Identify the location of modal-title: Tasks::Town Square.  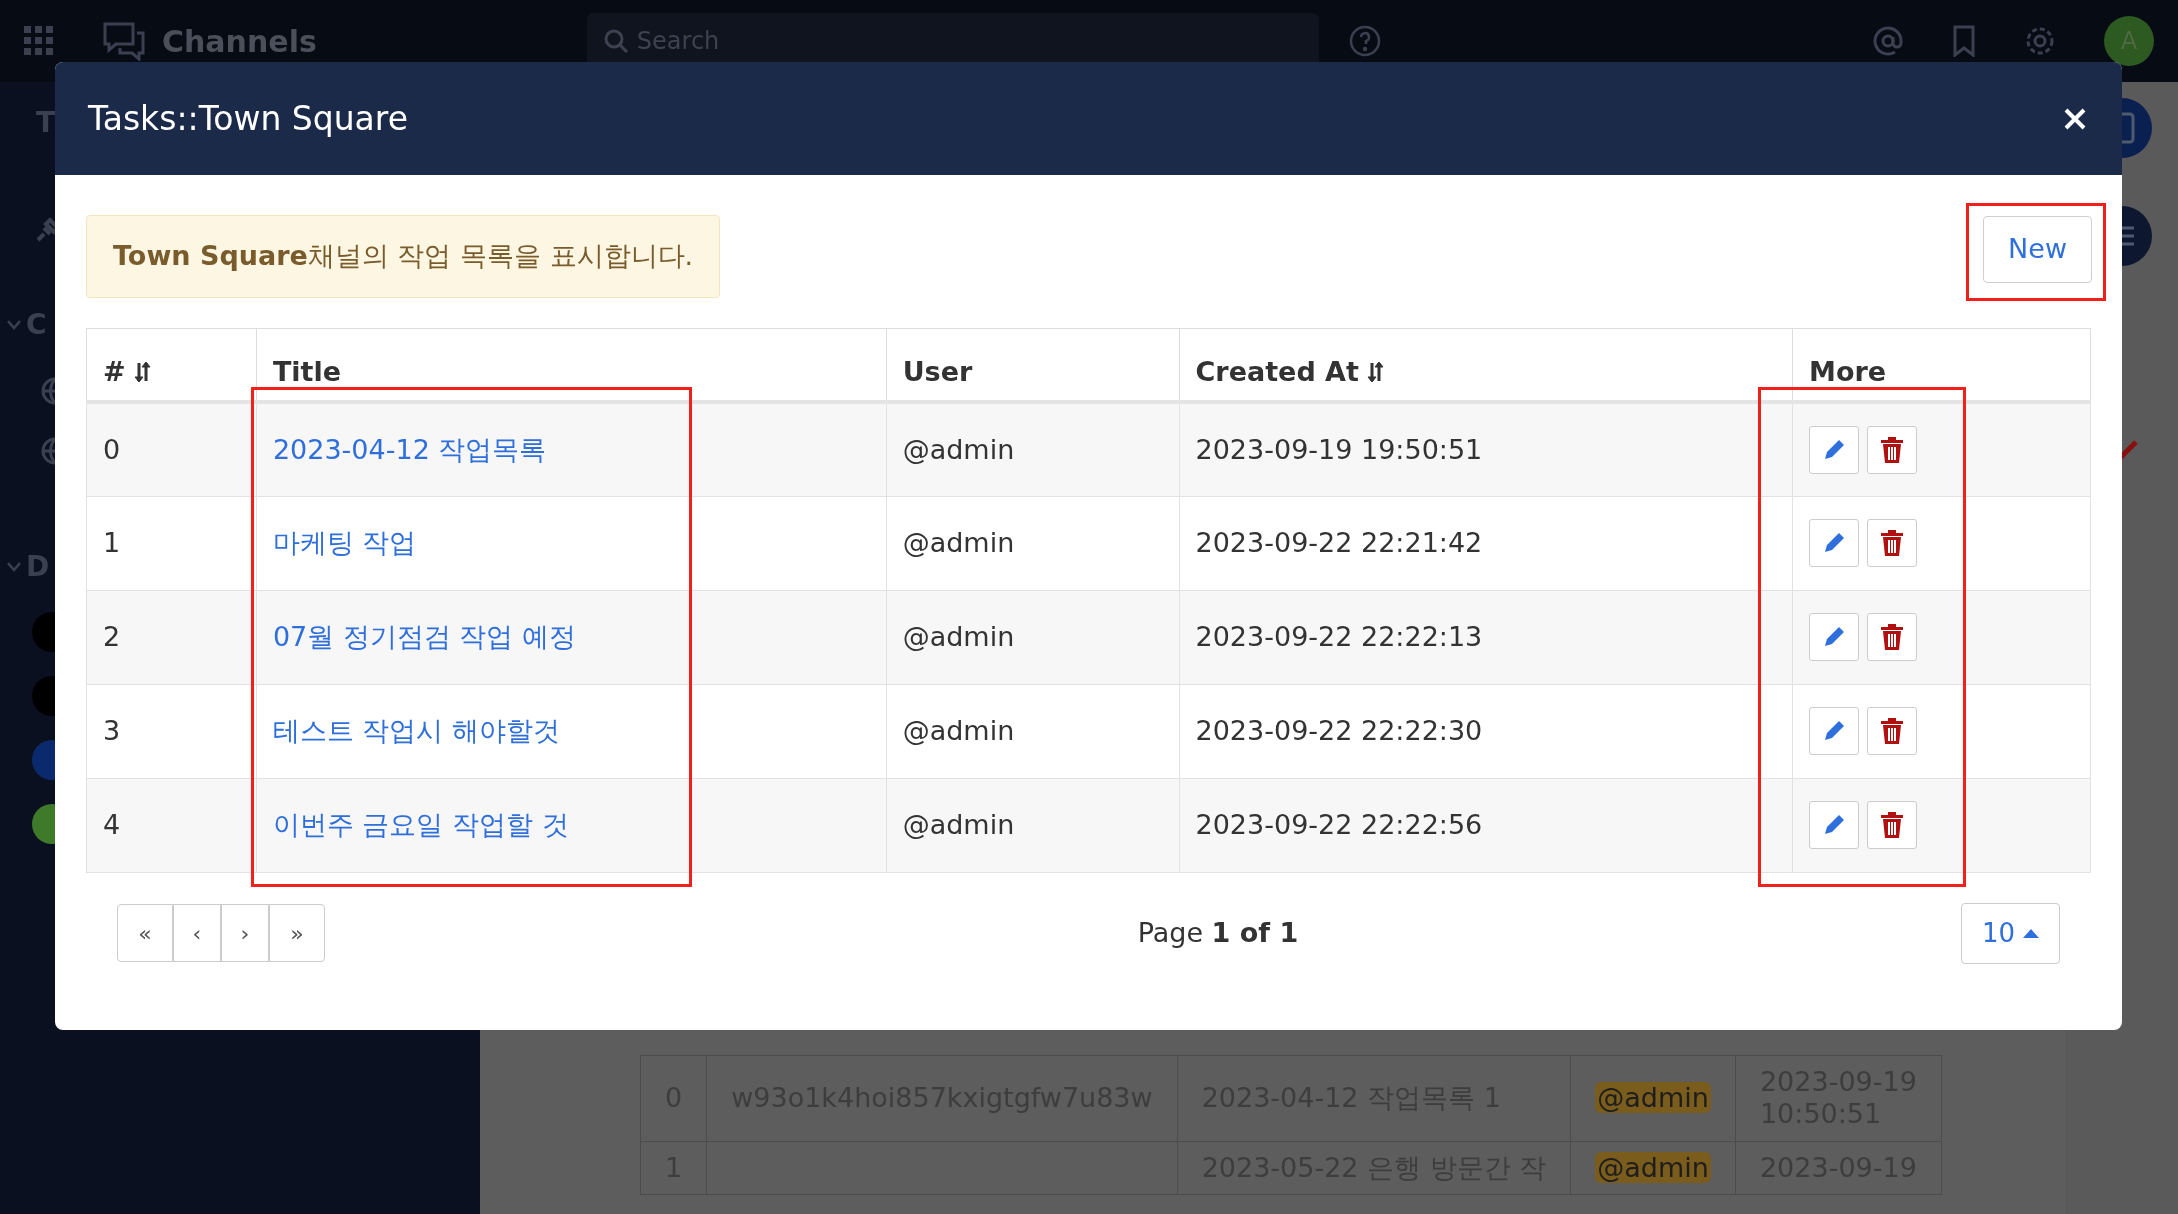
(248, 118).